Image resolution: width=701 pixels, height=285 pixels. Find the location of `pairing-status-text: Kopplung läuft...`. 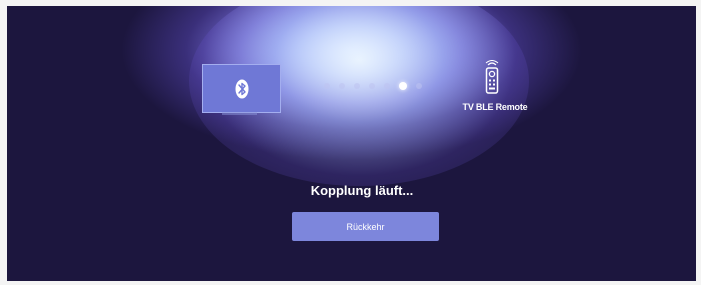

pairing-status-text: Kopplung läuft... is located at coordinates (362, 190).